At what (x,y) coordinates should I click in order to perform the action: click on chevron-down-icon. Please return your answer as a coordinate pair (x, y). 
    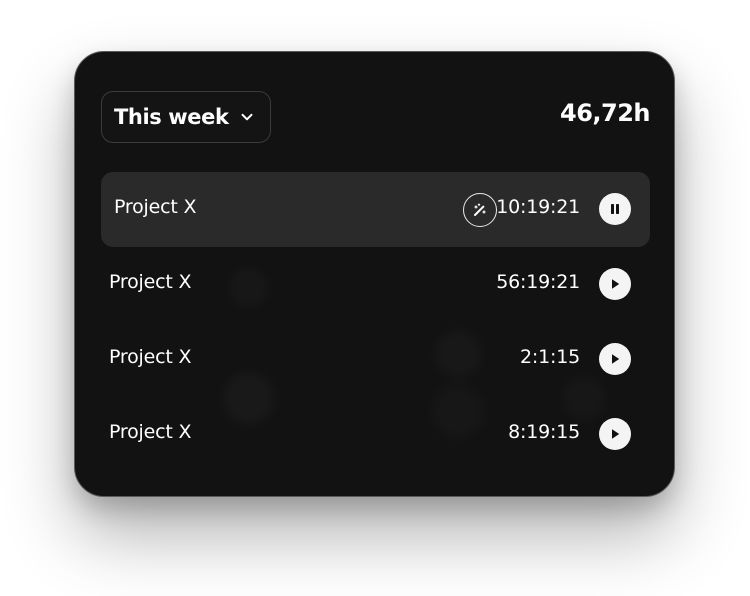
    Looking at the image, I should click on (247, 117).